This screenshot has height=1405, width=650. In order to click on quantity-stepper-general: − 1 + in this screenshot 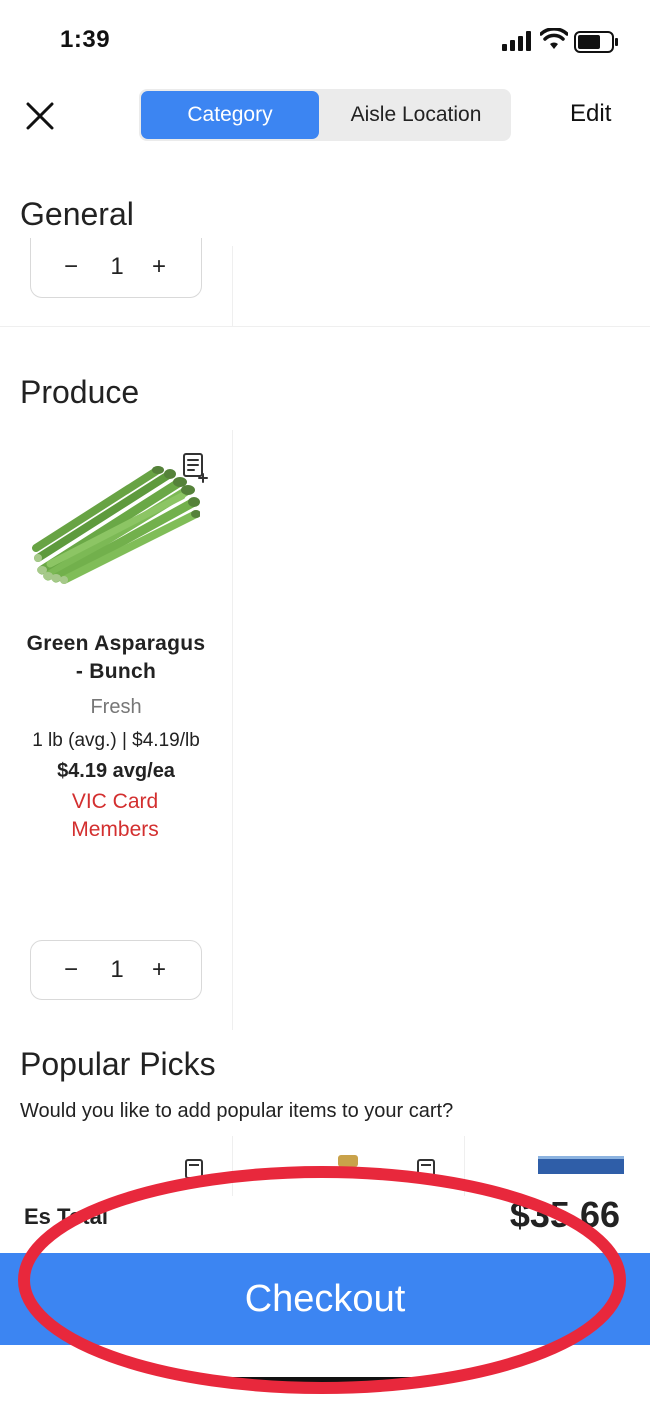, I will do `click(116, 268)`.